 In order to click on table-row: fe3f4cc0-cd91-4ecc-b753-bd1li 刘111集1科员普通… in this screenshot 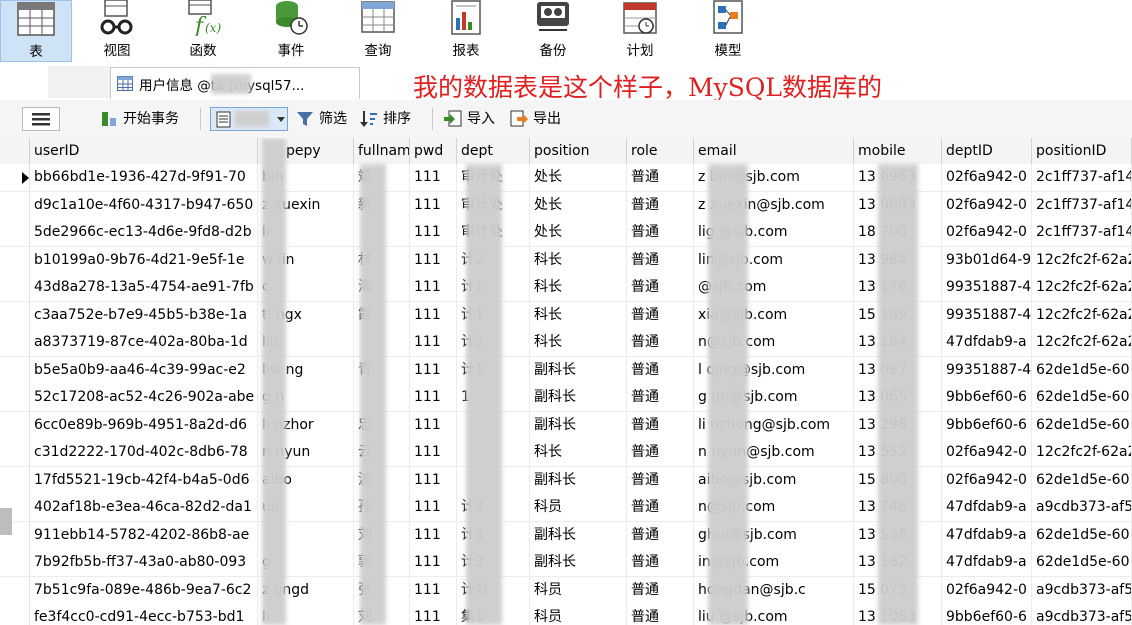, I will do `click(566, 614)`.